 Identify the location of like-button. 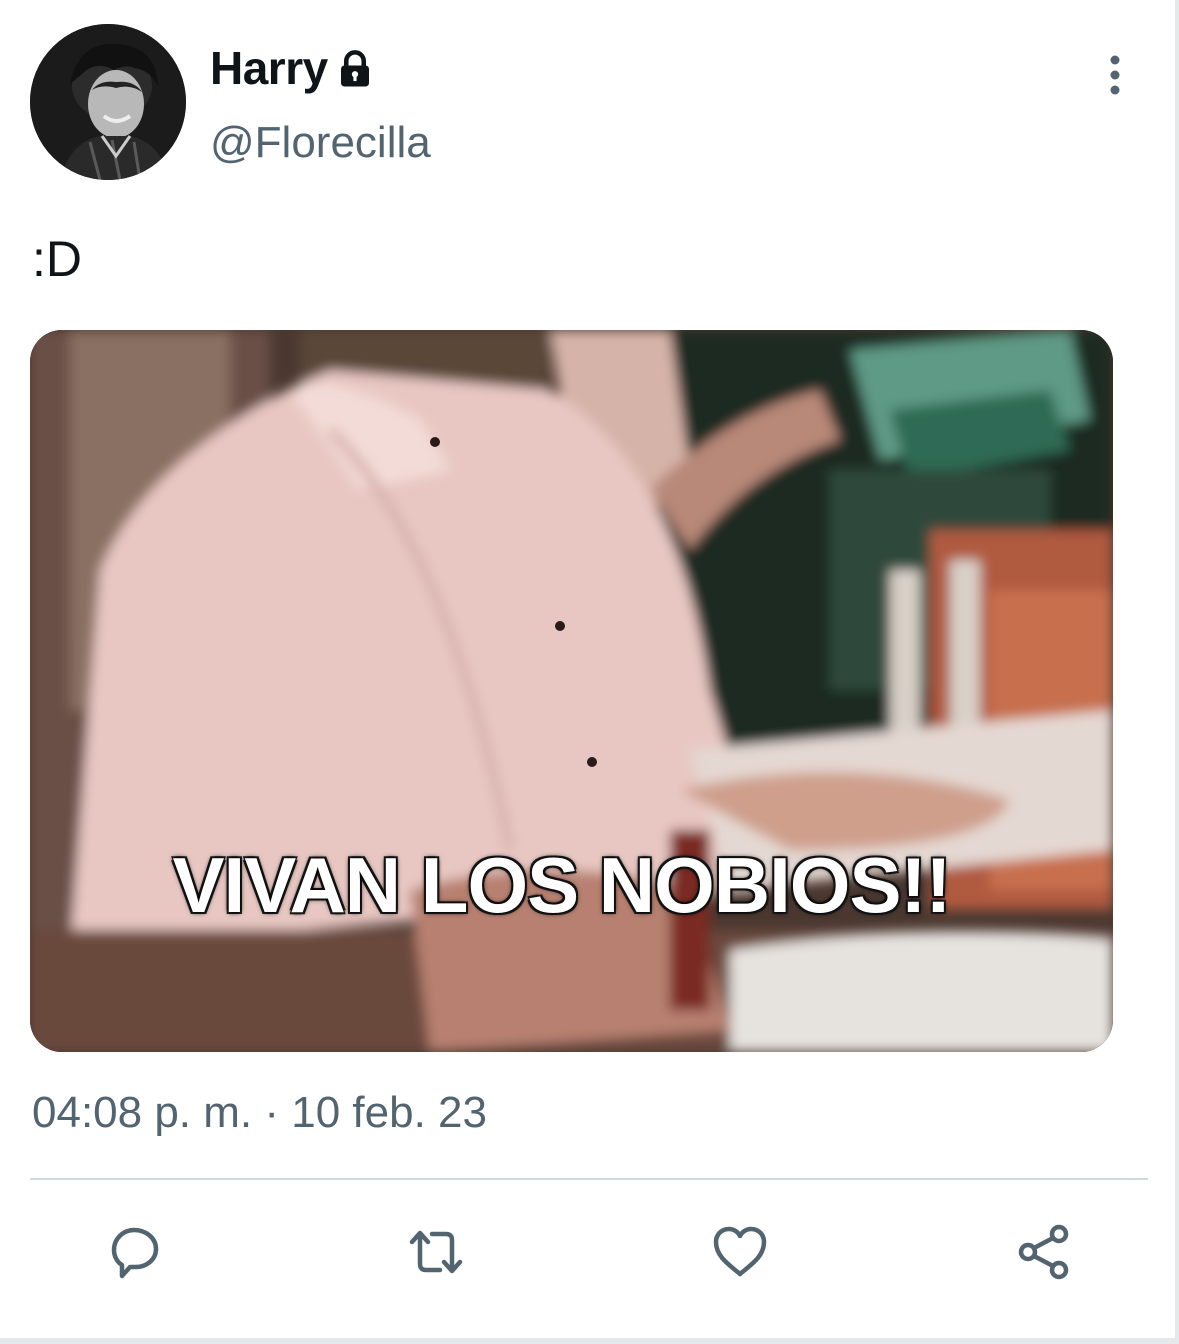
(740, 1252).